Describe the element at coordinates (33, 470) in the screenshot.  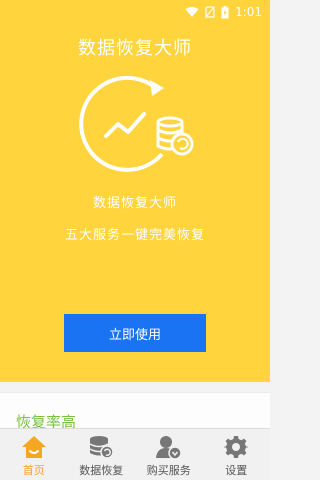
I see `nav-label-home: 首页` at that location.